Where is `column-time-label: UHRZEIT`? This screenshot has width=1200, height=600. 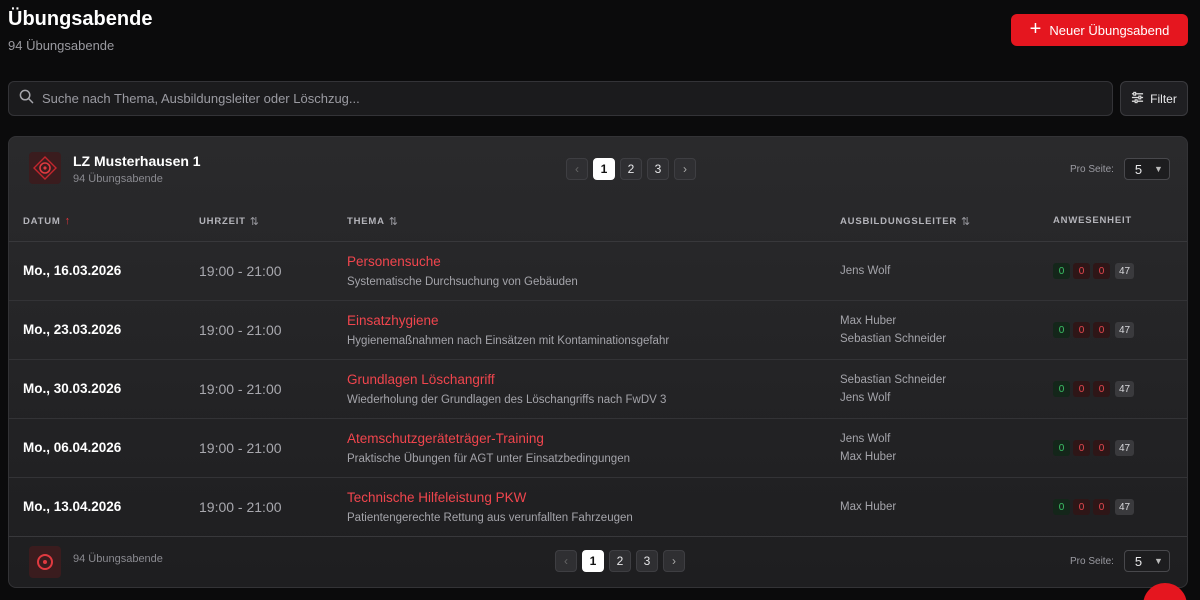 column-time-label: UHRZEIT is located at coordinates (222, 221).